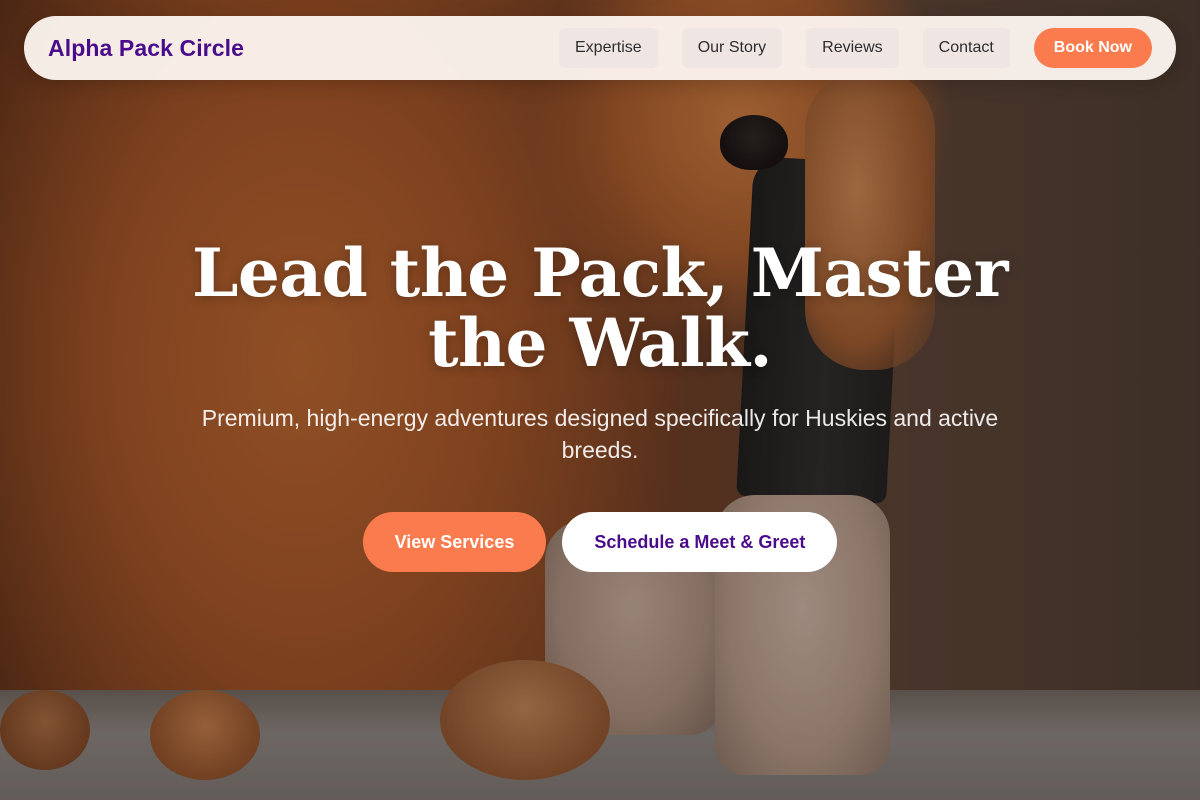 This screenshot has width=1200, height=800. I want to click on view-services-button: View Services, so click(454, 542).